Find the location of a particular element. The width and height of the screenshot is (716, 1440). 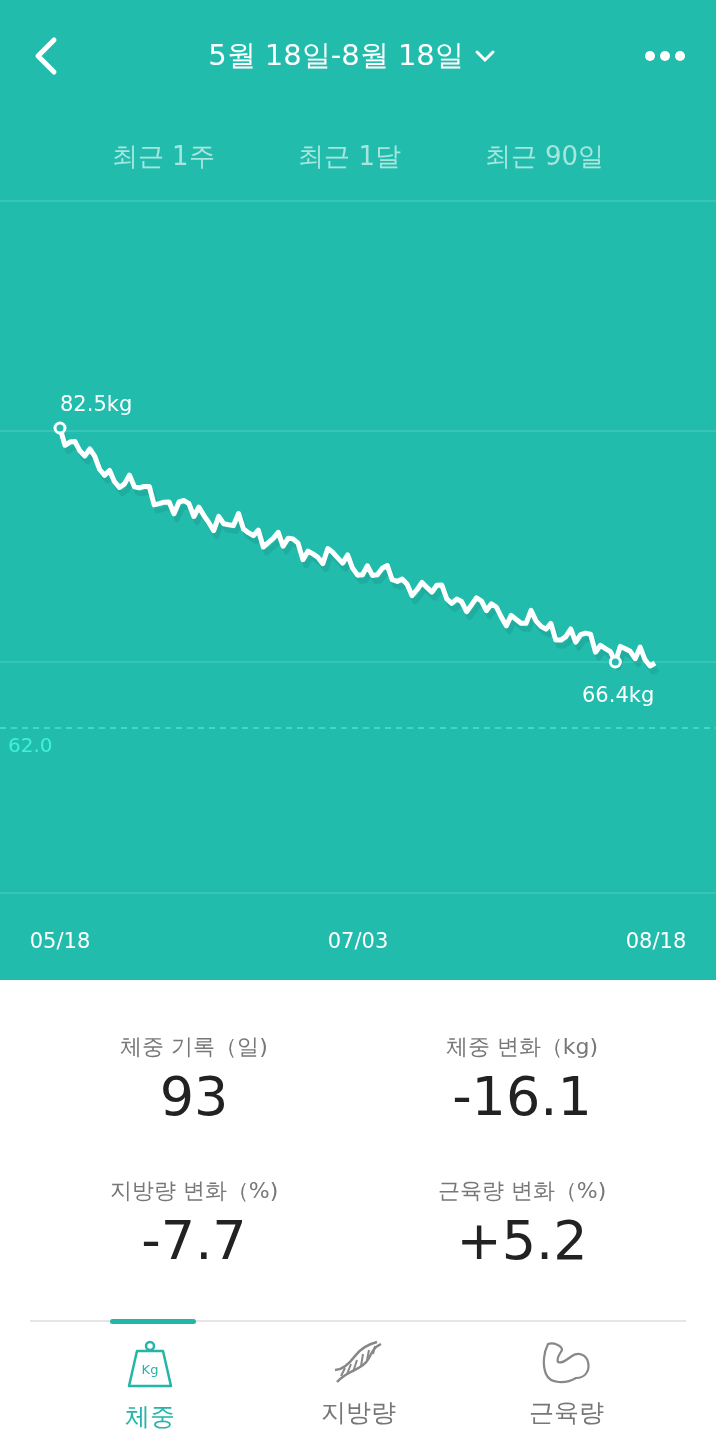

flexed-arm-icon is located at coordinates (566, 1363).